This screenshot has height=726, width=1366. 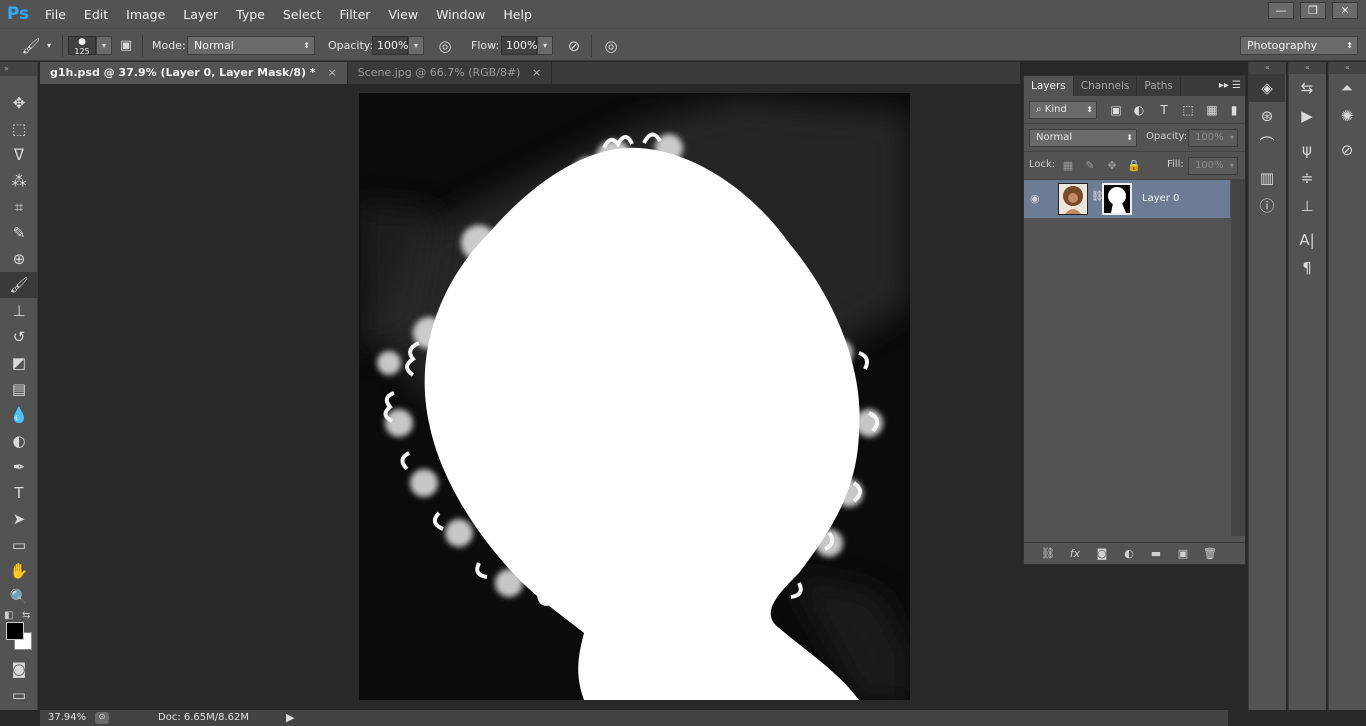 I want to click on histogram-dock-button: ▥, so click(x=1267, y=178).